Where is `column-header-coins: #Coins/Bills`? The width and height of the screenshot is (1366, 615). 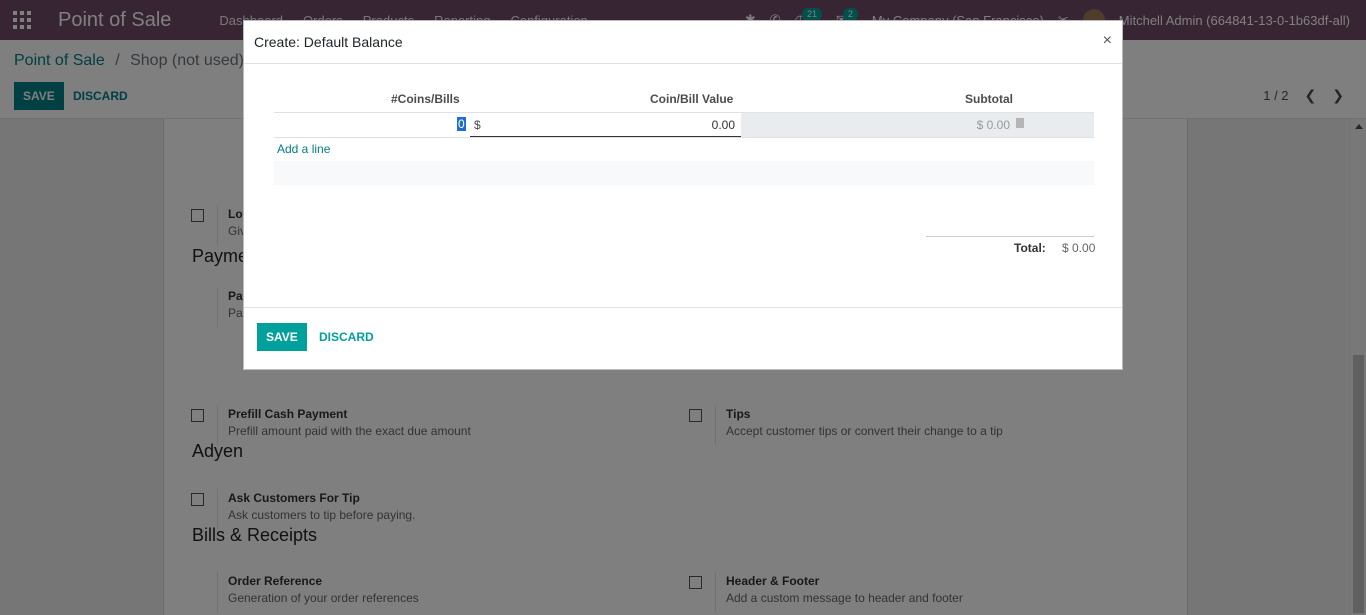 column-header-coins: #Coins/Bills is located at coordinates (425, 99).